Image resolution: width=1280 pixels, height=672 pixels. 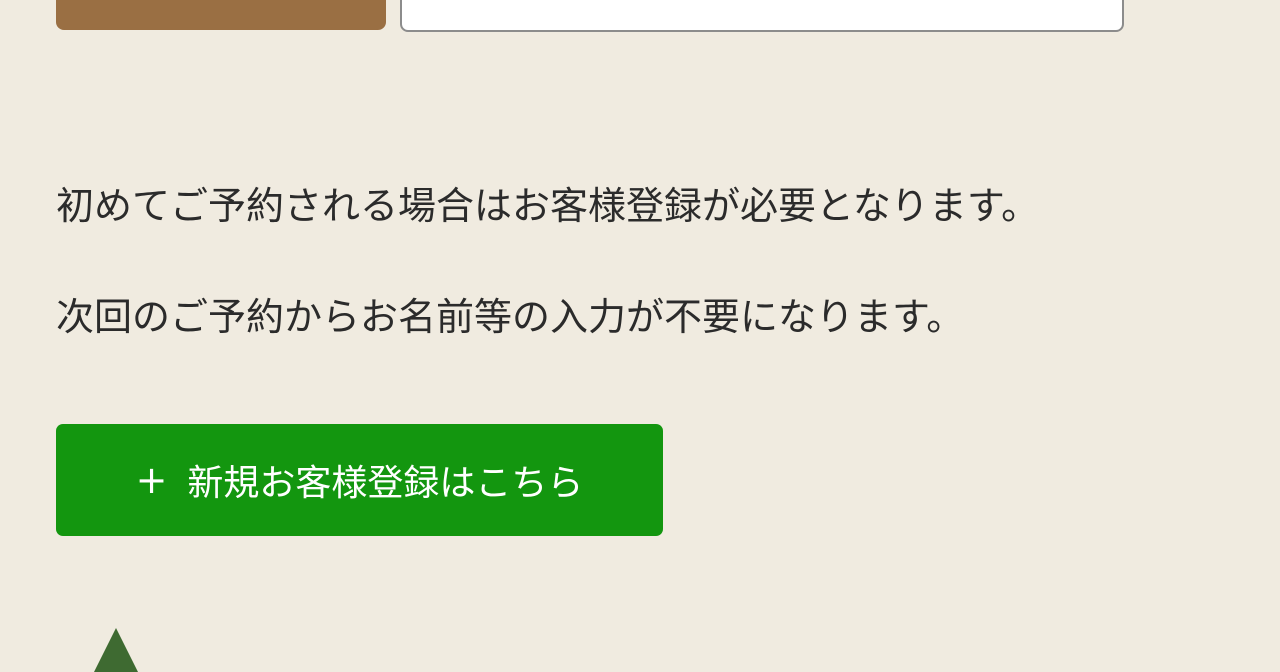 What do you see at coordinates (762, 16) in the screenshot?
I see `top-input-field` at bounding box center [762, 16].